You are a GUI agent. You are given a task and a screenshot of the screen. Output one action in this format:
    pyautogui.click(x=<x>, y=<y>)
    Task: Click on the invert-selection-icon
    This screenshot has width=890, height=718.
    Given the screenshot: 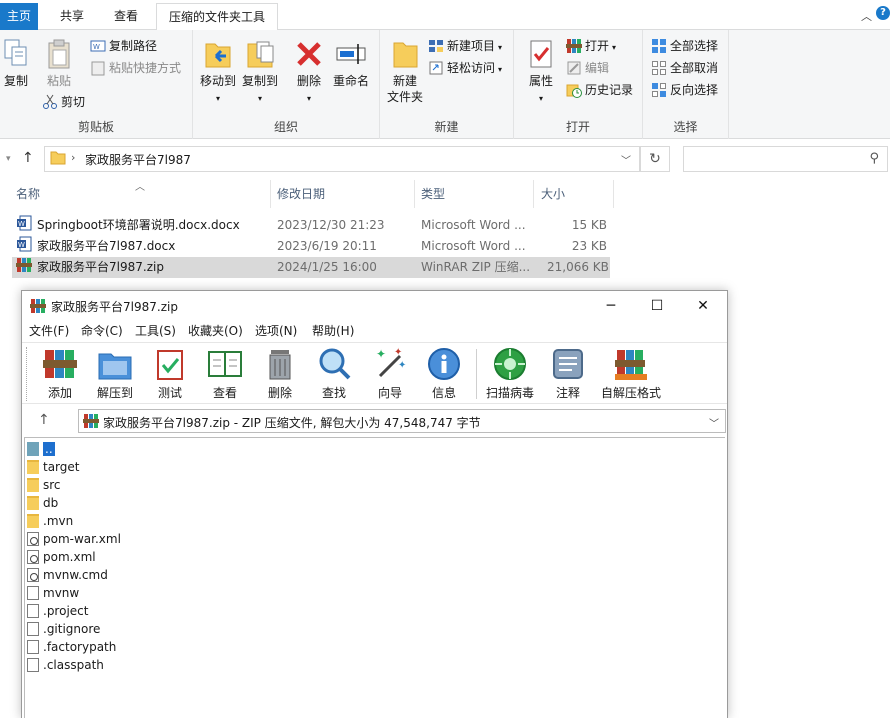 What is the action you would take?
    pyautogui.click(x=659, y=90)
    